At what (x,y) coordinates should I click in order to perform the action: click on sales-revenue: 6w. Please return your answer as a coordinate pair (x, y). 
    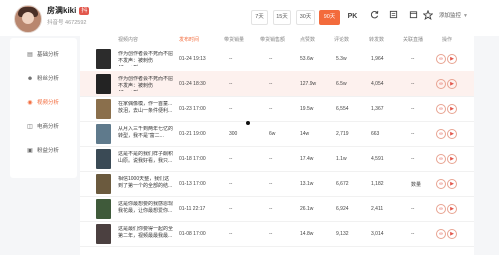
    Looking at the image, I should click on (272, 134).